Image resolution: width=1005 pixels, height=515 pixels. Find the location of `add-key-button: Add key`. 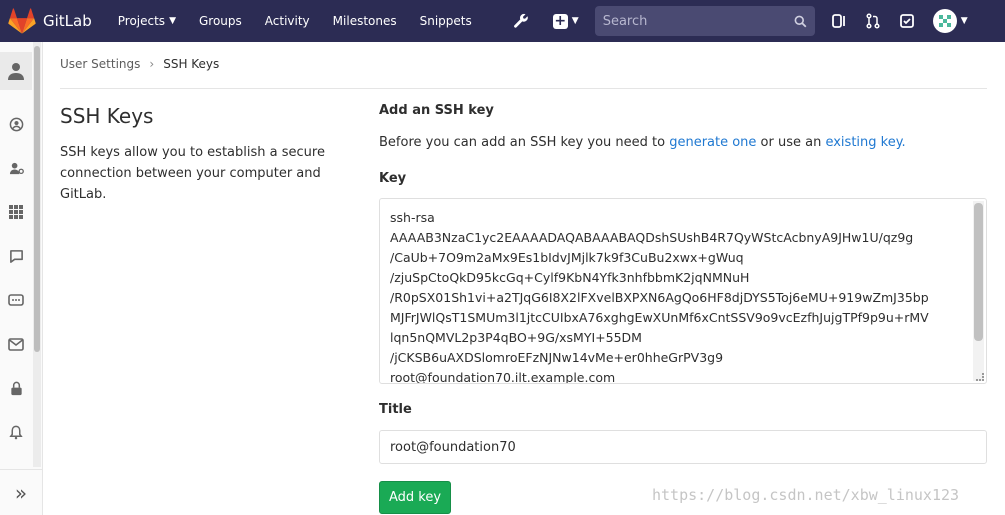

add-key-button: Add key is located at coordinates (415, 497).